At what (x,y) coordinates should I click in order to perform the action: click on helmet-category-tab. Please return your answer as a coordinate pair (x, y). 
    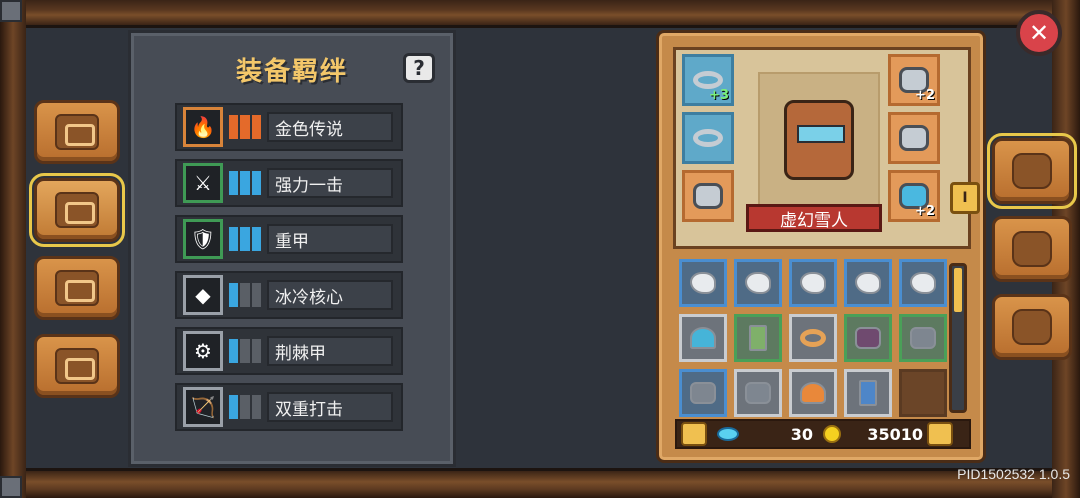
    Looking at the image, I should click on (1032, 171).